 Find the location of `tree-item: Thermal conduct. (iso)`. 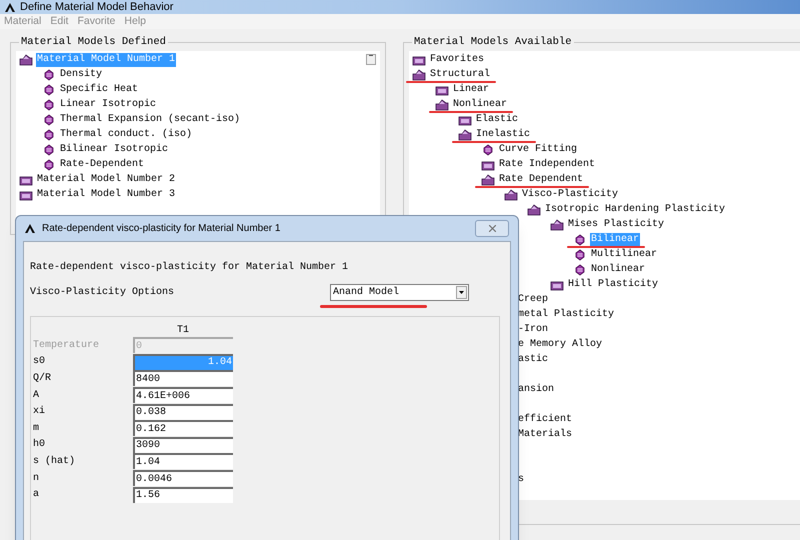

tree-item: Thermal conduct. (iso) is located at coordinates (126, 135).